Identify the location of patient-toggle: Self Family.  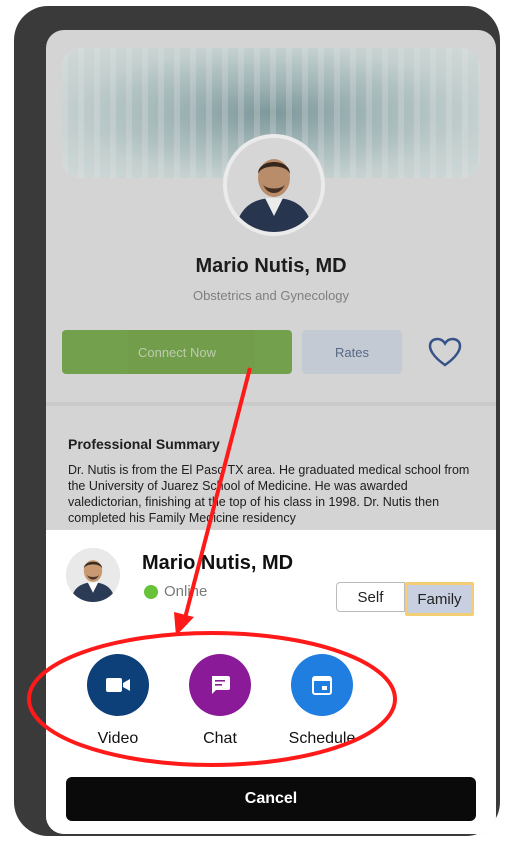
(405, 599).